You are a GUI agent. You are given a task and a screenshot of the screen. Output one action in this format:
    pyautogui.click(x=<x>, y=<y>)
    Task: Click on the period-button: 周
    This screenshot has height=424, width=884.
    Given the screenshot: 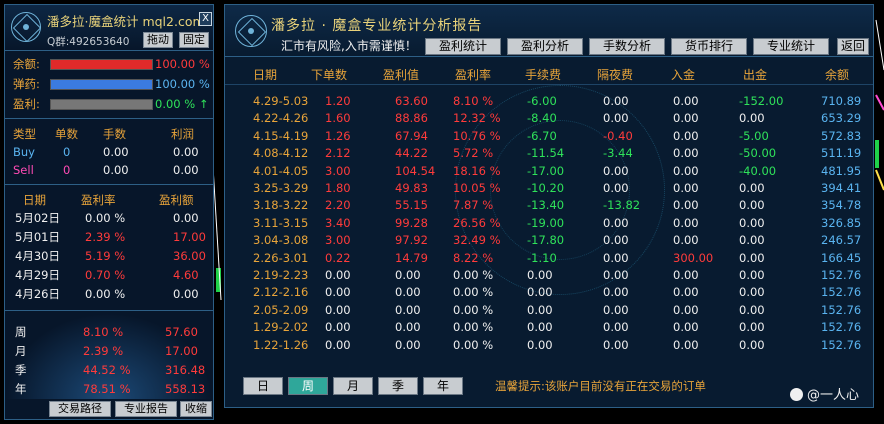 What is the action you would take?
    pyautogui.click(x=308, y=386)
    